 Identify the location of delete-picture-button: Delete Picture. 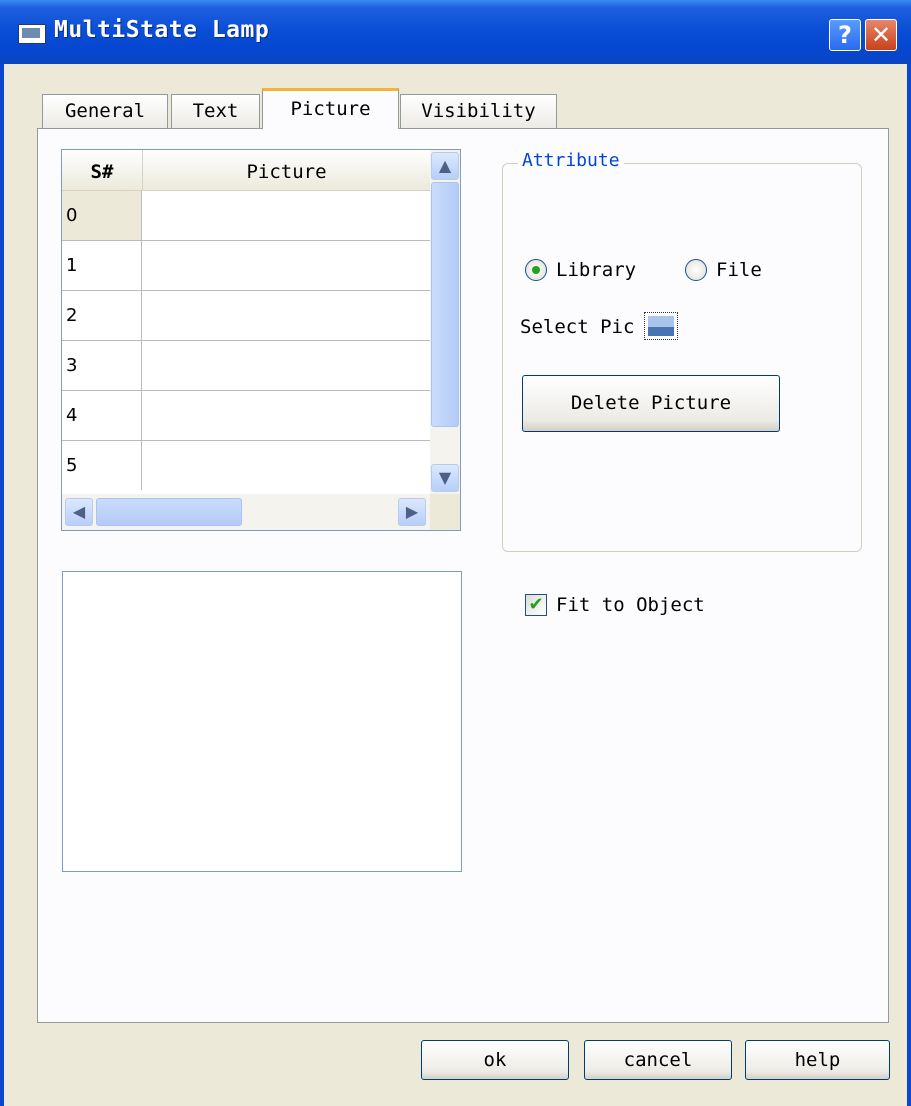
(651, 403).